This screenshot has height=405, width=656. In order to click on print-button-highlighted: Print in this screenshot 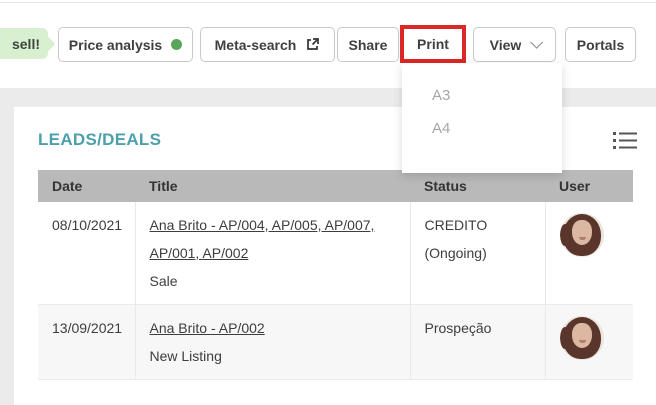, I will do `click(433, 44)`.